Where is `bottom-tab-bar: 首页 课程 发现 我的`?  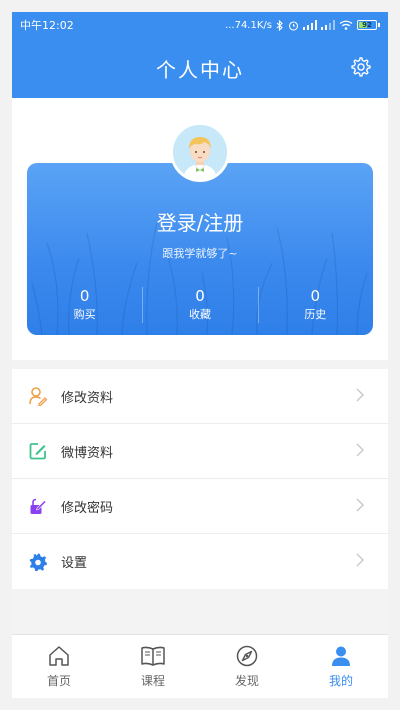 bottom-tab-bar: 首页 课程 发现 我的 is located at coordinates (200, 666).